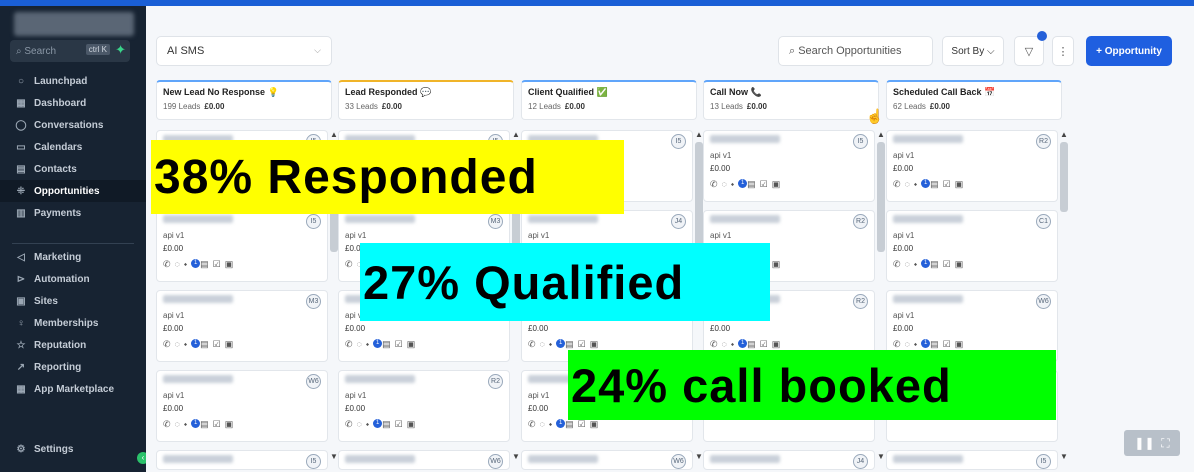 The image size is (1194, 472). What do you see at coordinates (73, 125) in the screenshot?
I see `sidebar-item-conversations: ◯ Conversations` at bounding box center [73, 125].